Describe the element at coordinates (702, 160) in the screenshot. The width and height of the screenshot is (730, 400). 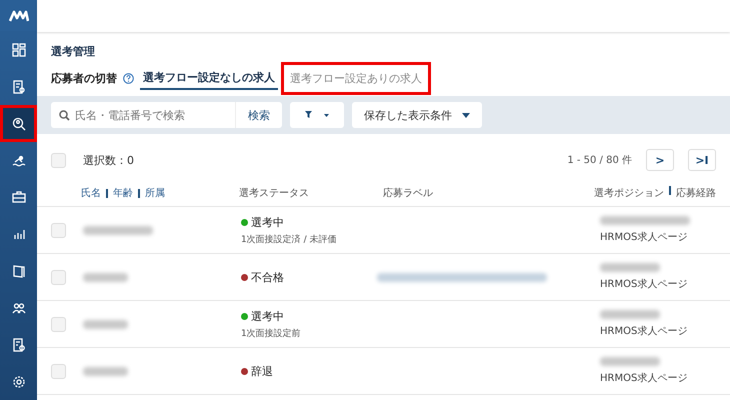
I see `last-page-button: >I` at that location.